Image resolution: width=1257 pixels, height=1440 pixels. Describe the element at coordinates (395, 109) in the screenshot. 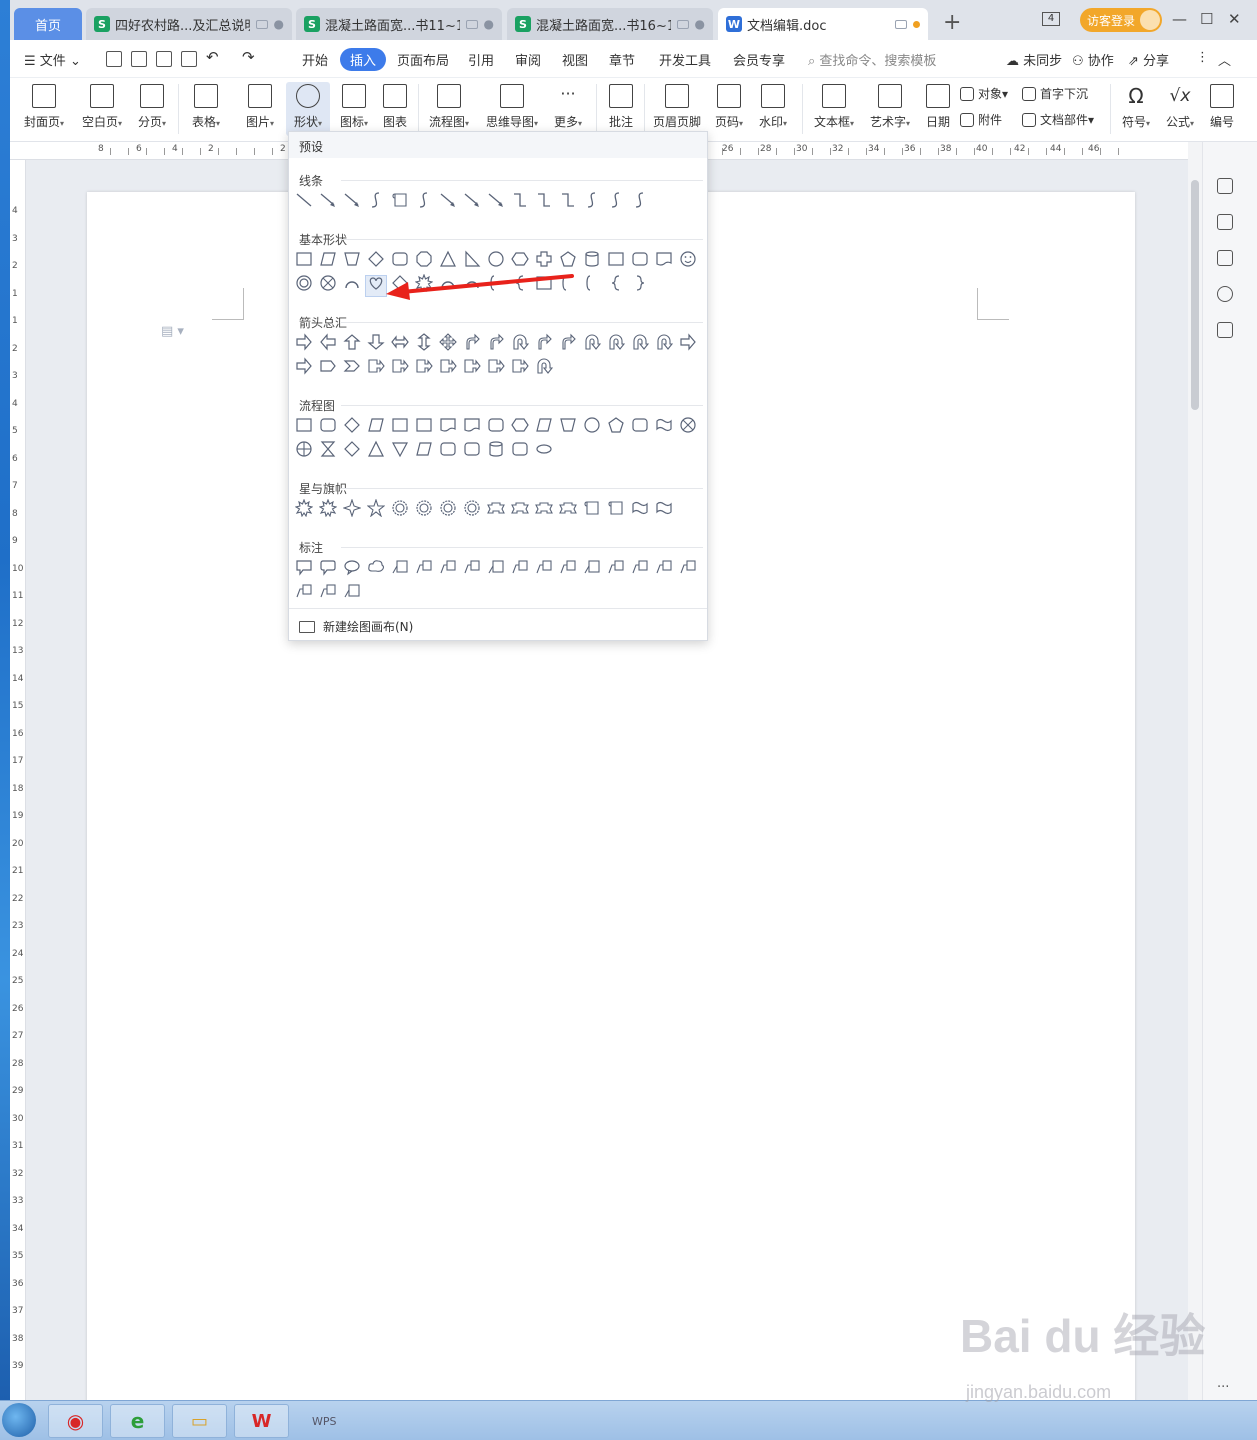

I see `chart-button: 图表` at that location.